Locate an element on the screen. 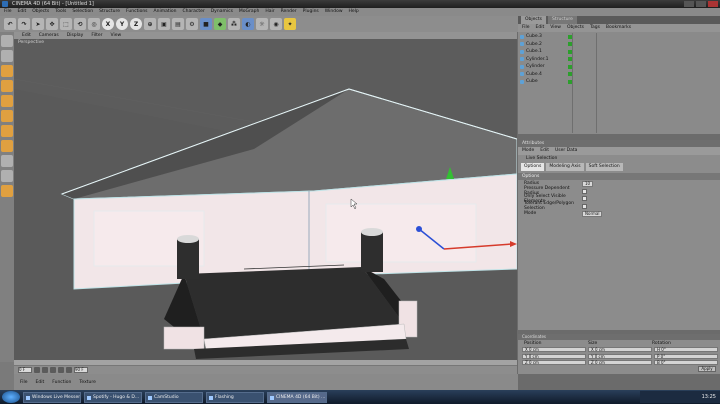 This screenshot has width=720, height=404. om-menu-objects: Objects is located at coordinates (575, 28).